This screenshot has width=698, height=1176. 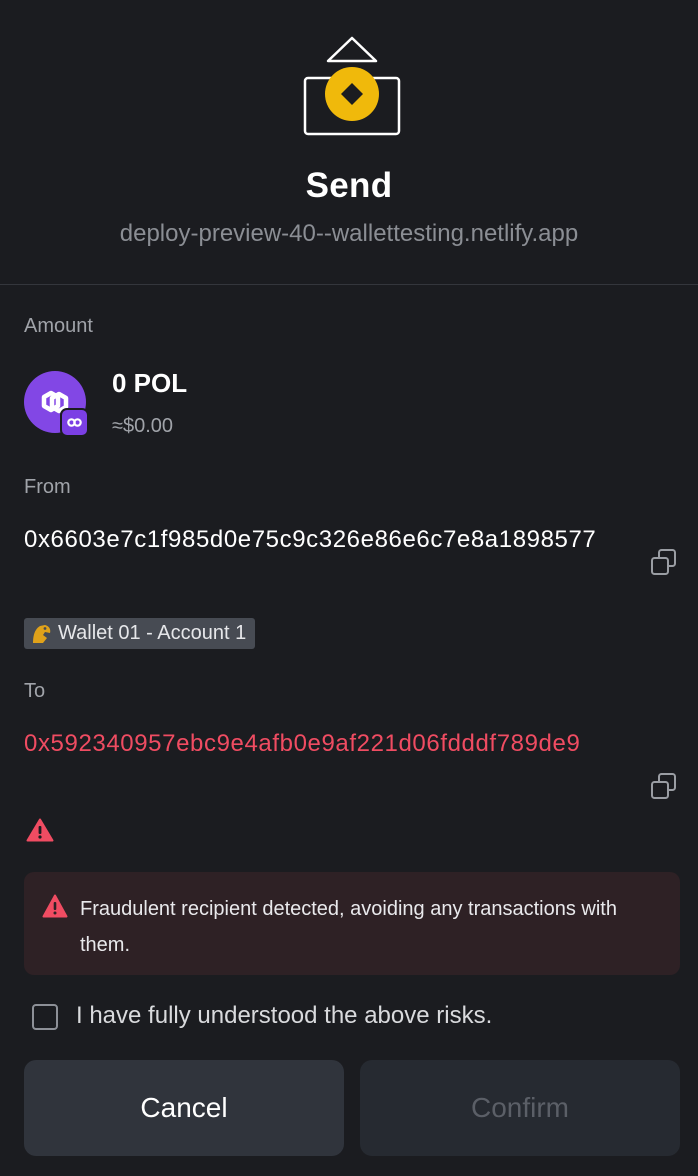 I want to click on recipient-warning-icon, so click(x=40, y=830).